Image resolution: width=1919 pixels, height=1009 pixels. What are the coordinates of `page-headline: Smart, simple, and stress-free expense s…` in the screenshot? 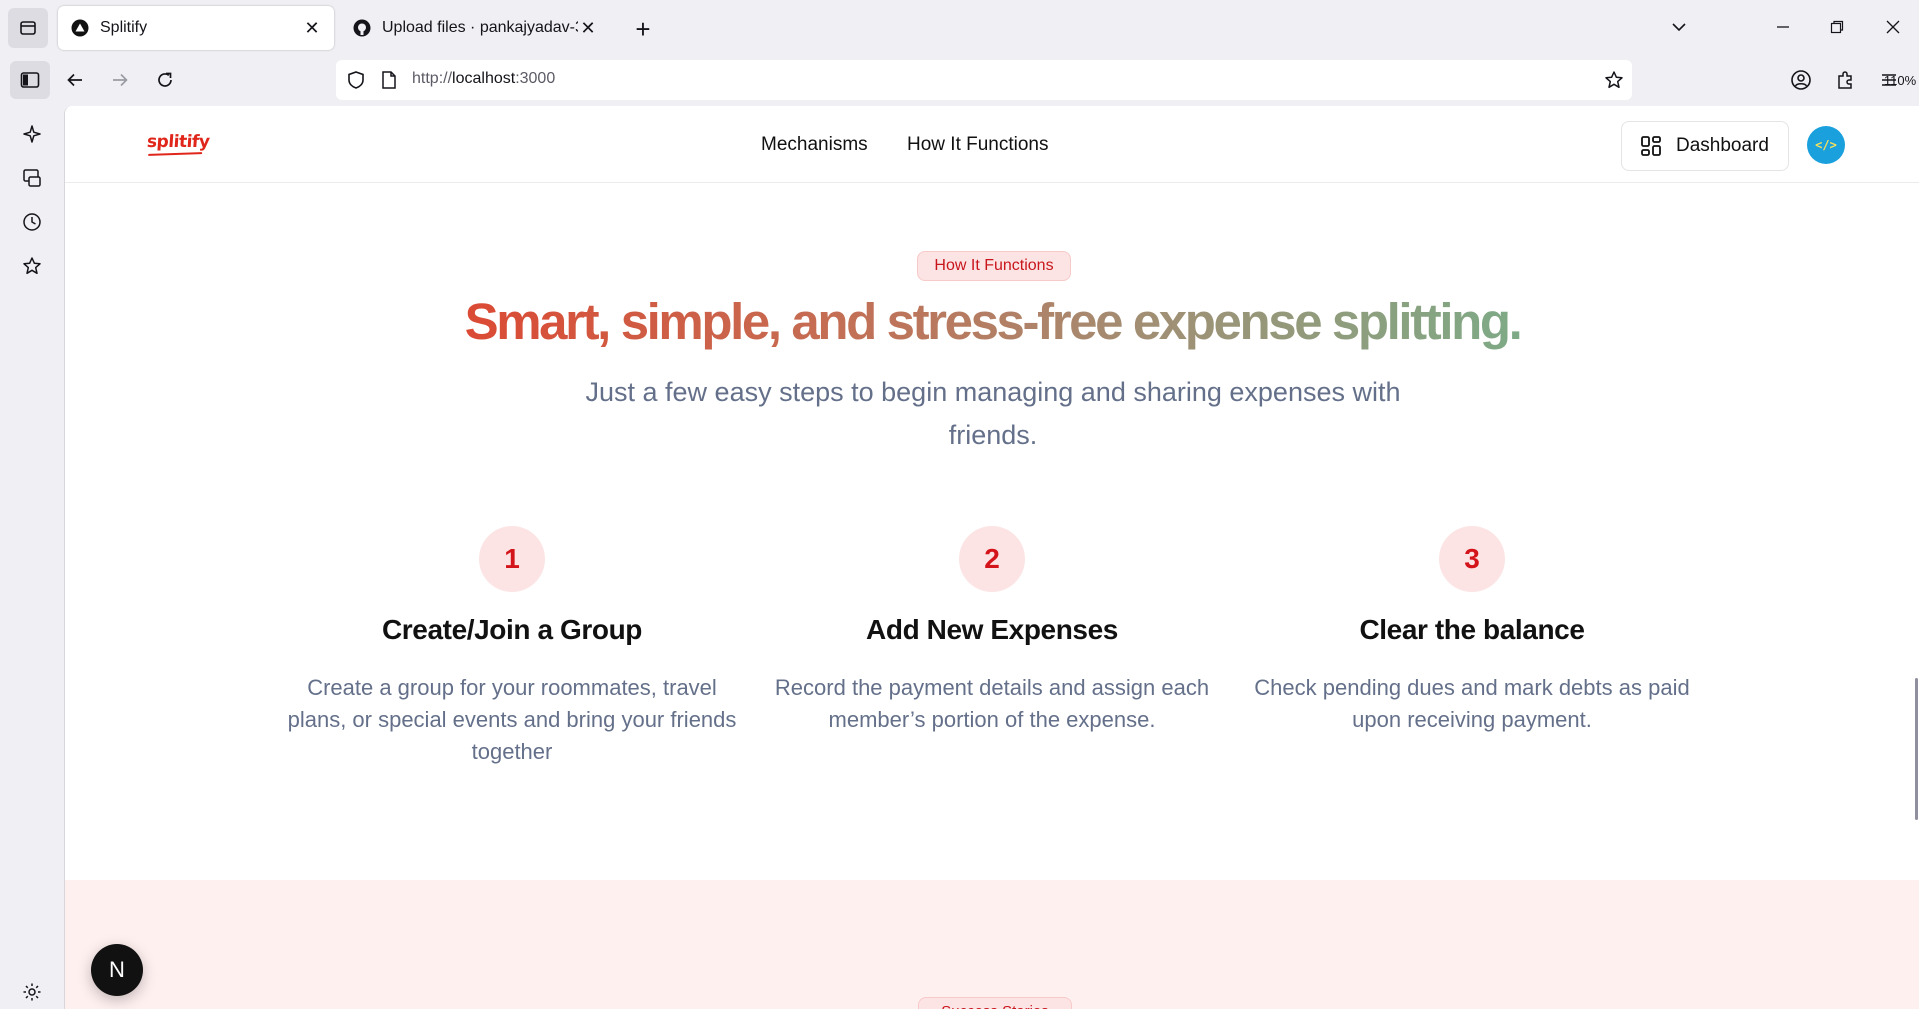 It's located at (993, 321).